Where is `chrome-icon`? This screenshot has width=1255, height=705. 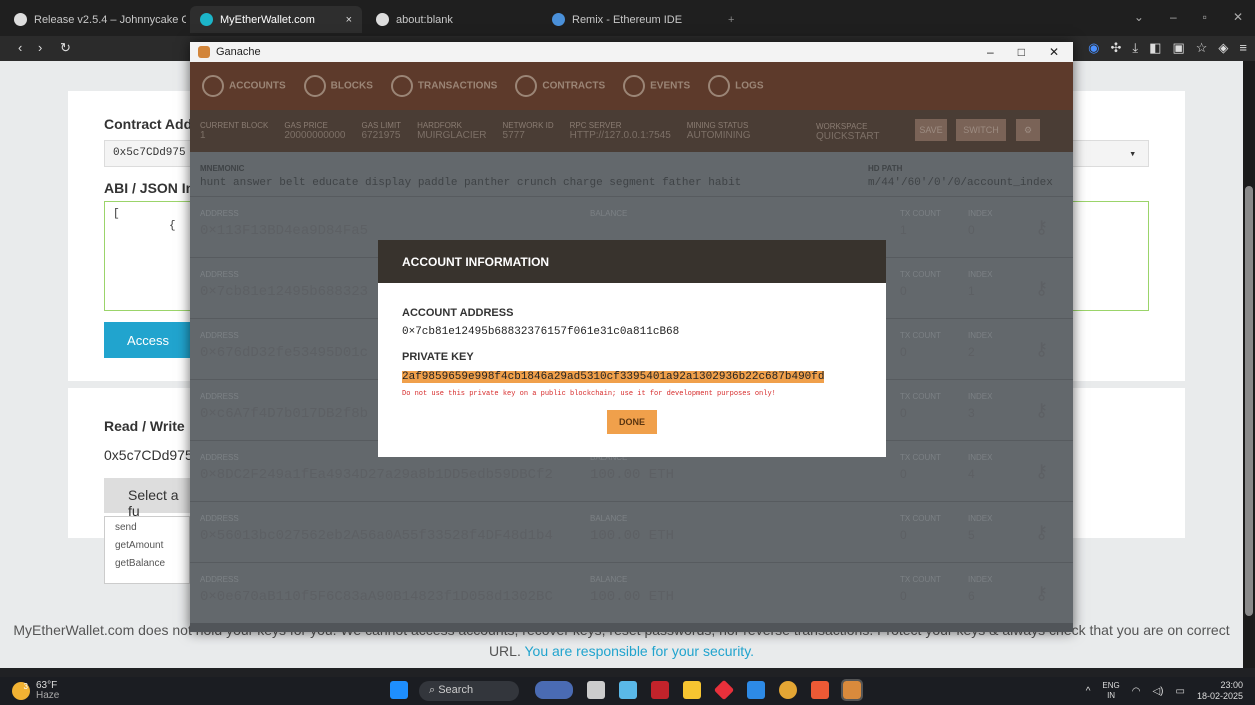
chrome-icon is located at coordinates (788, 690).